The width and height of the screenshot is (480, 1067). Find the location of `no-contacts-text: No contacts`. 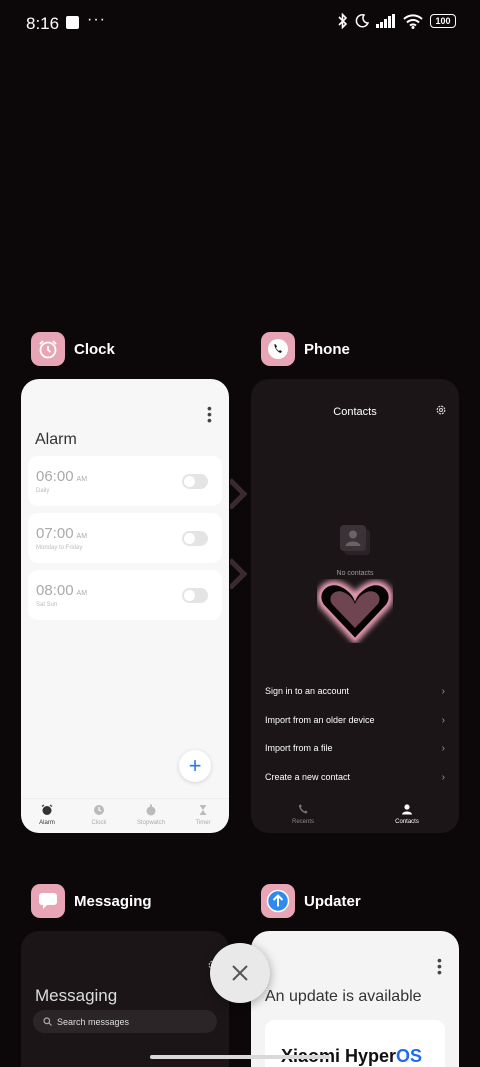

no-contacts-text: No contacts is located at coordinates (355, 573).